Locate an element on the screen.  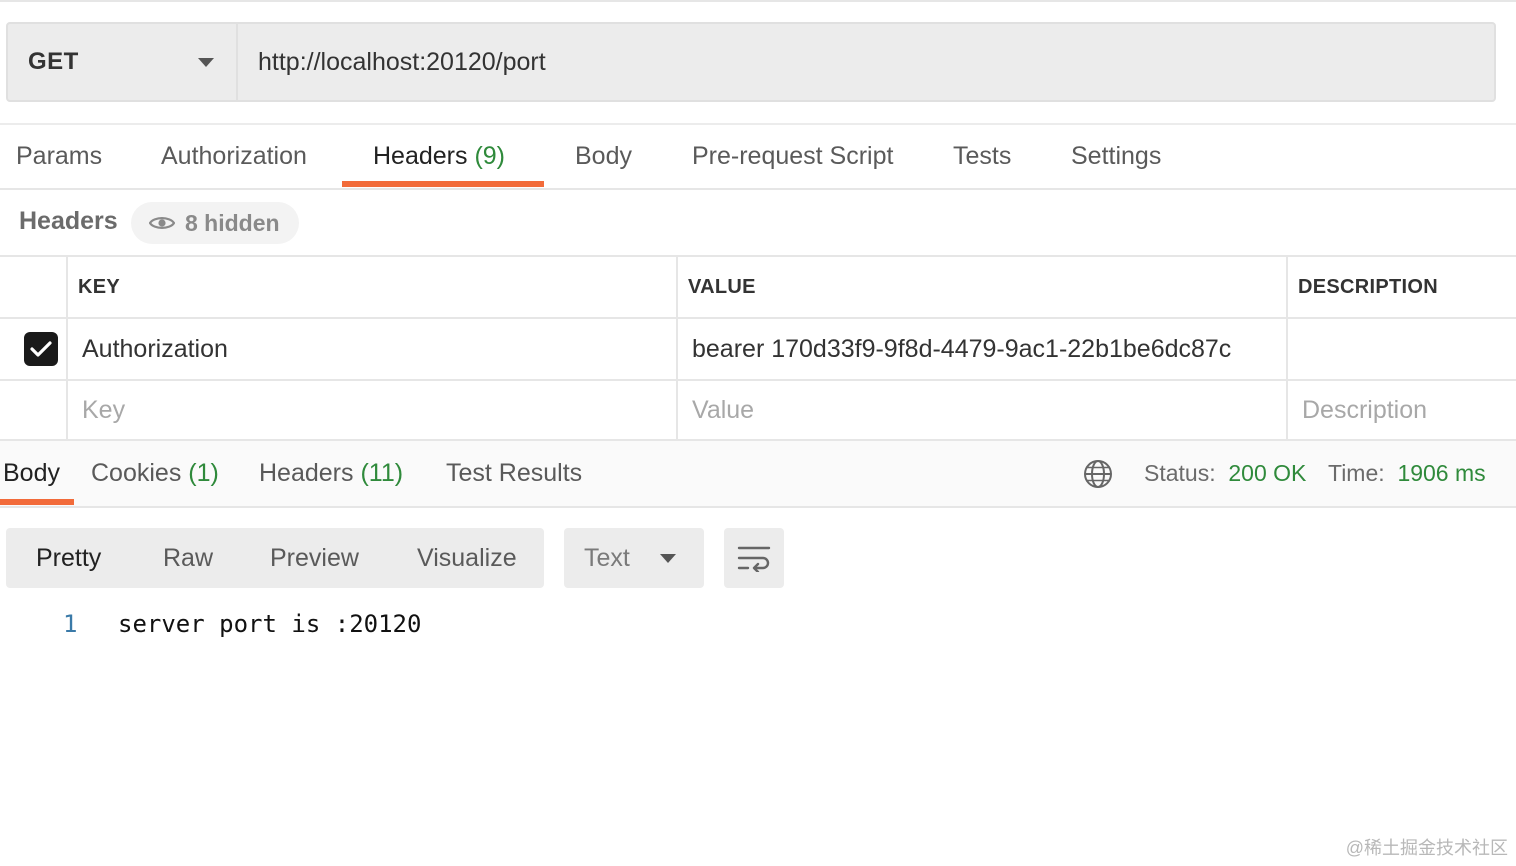
method-select: GET is located at coordinates (123, 62).